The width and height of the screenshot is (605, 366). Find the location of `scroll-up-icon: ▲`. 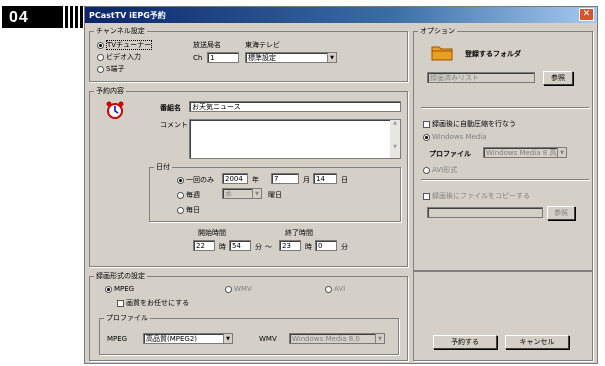

scroll-up-icon: ▲ is located at coordinates (395, 123).